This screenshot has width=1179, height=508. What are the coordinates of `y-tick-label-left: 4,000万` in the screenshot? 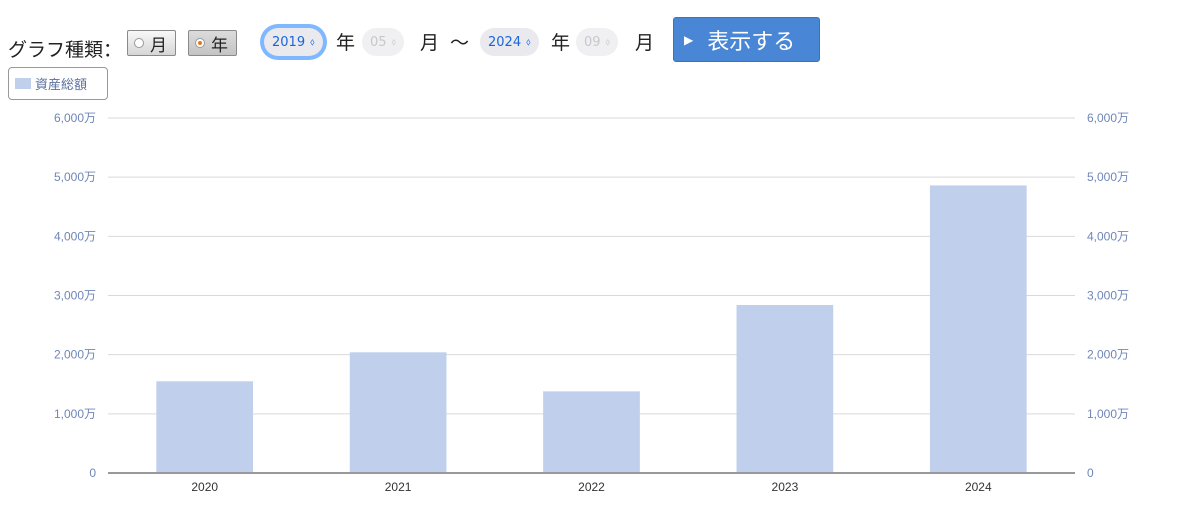 It's located at (75, 236).